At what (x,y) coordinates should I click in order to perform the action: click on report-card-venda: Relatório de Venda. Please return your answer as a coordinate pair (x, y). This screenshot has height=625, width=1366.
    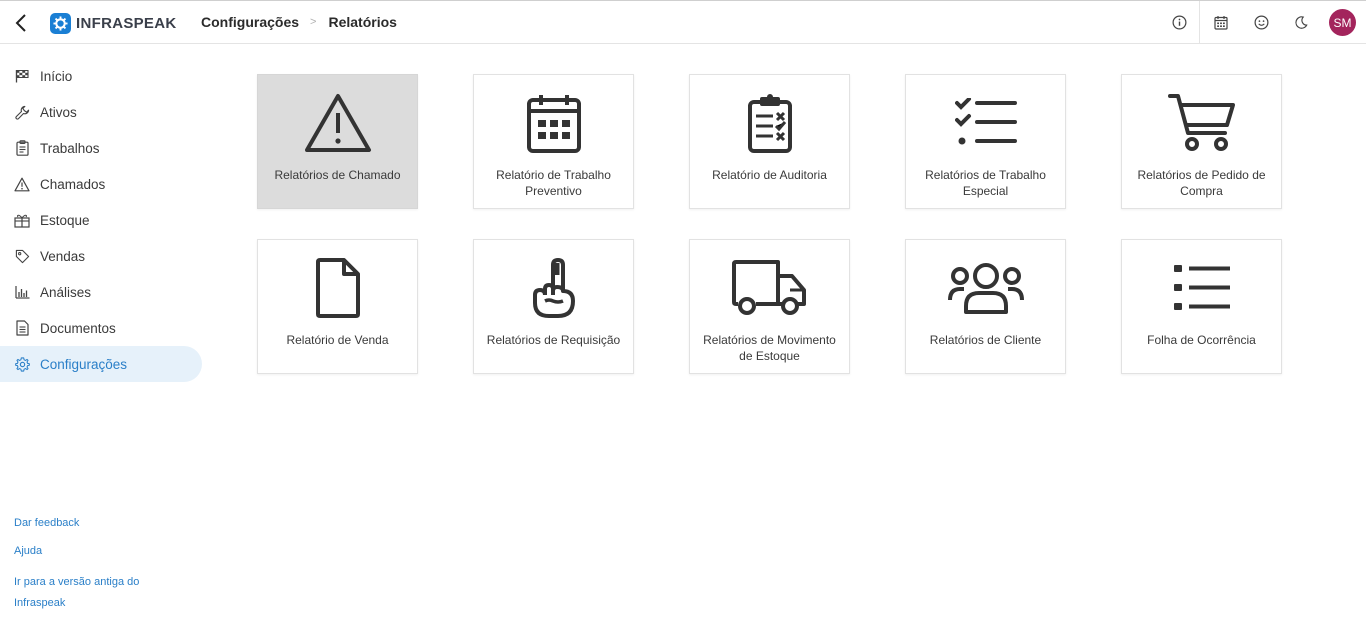
    Looking at the image, I should click on (337, 306).